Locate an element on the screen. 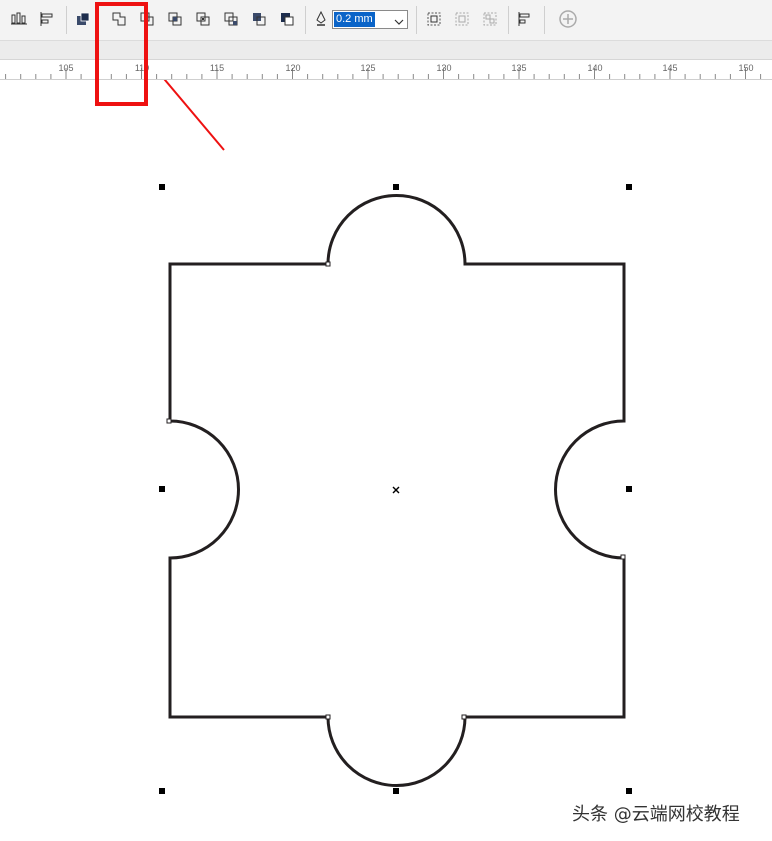 This screenshot has height=841, width=772. outline-width-select: 0.2 mm is located at coordinates (370, 19).